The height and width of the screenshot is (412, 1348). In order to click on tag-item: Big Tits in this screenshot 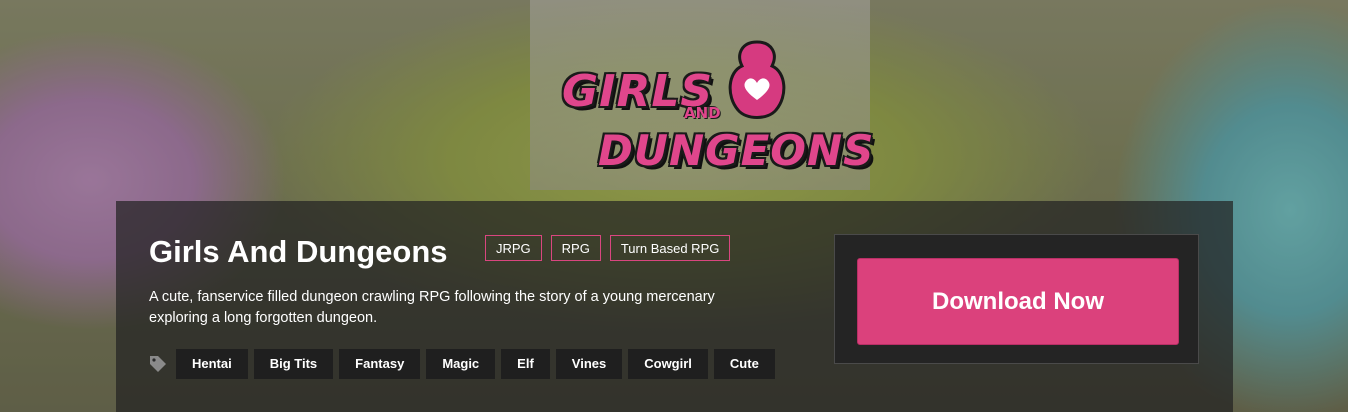, I will do `click(293, 364)`.